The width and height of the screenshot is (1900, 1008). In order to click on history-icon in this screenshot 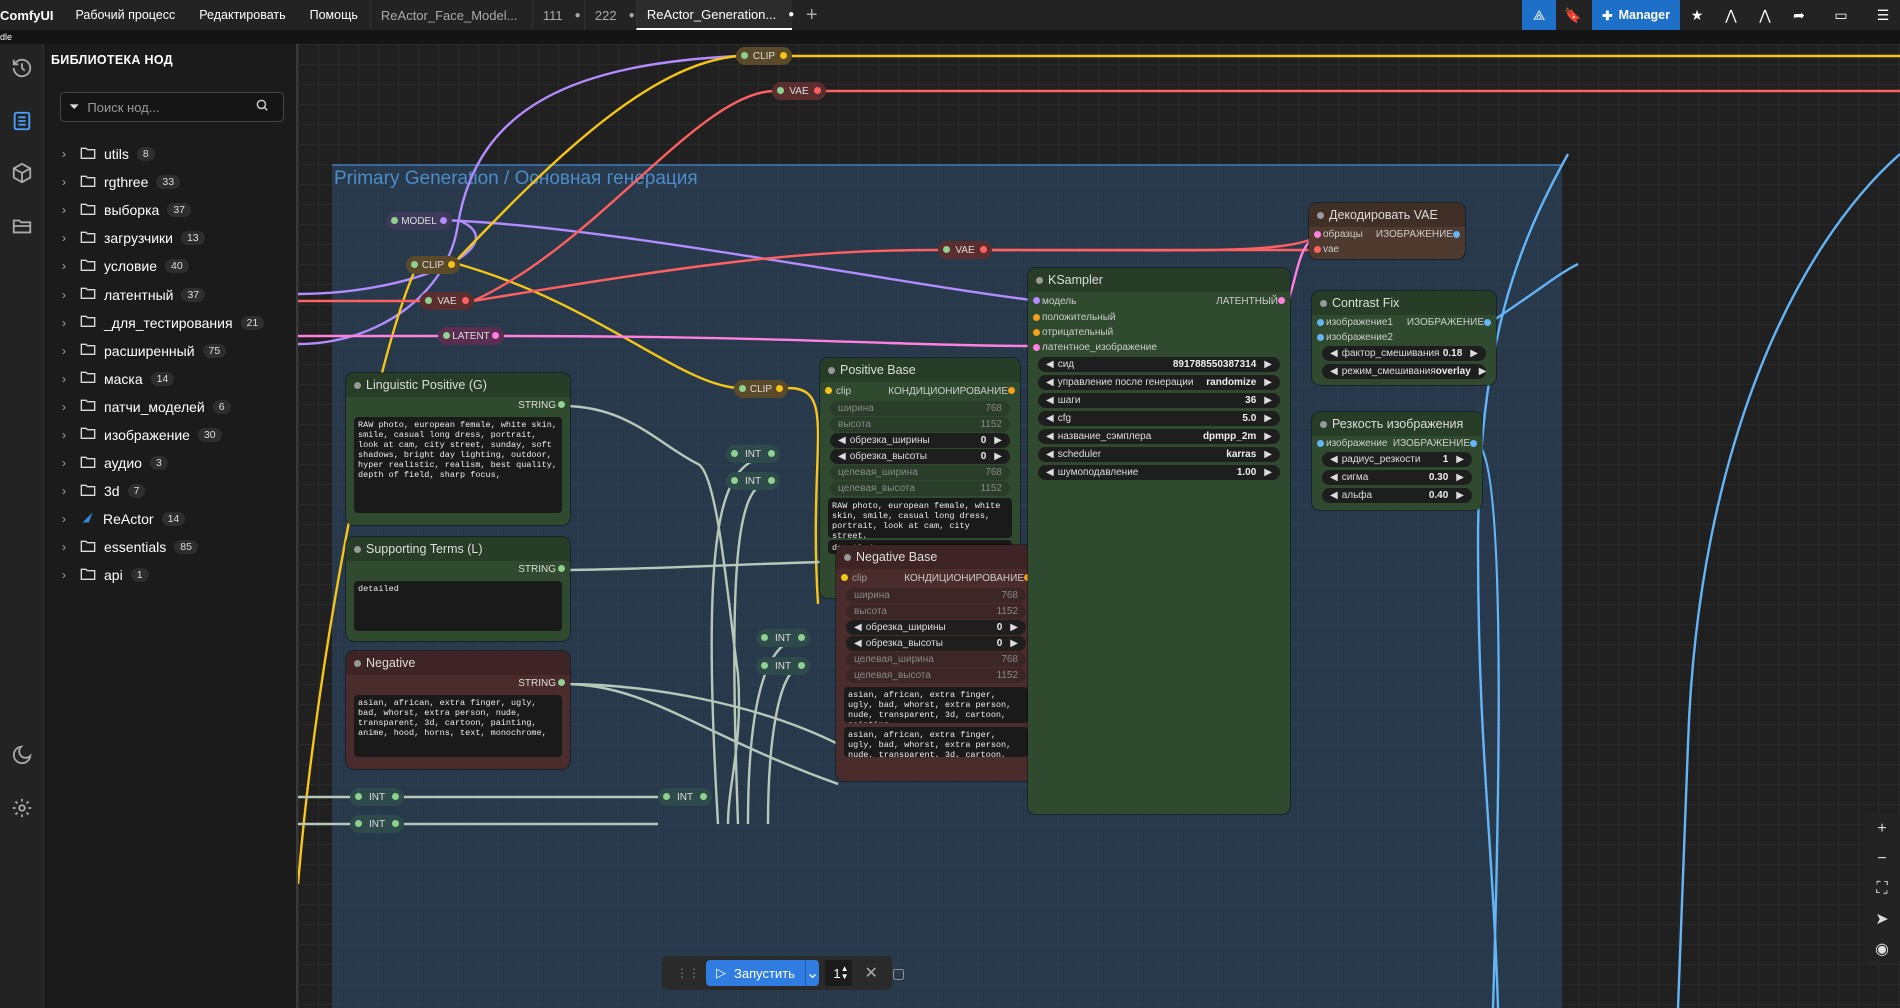, I will do `click(22, 68)`.